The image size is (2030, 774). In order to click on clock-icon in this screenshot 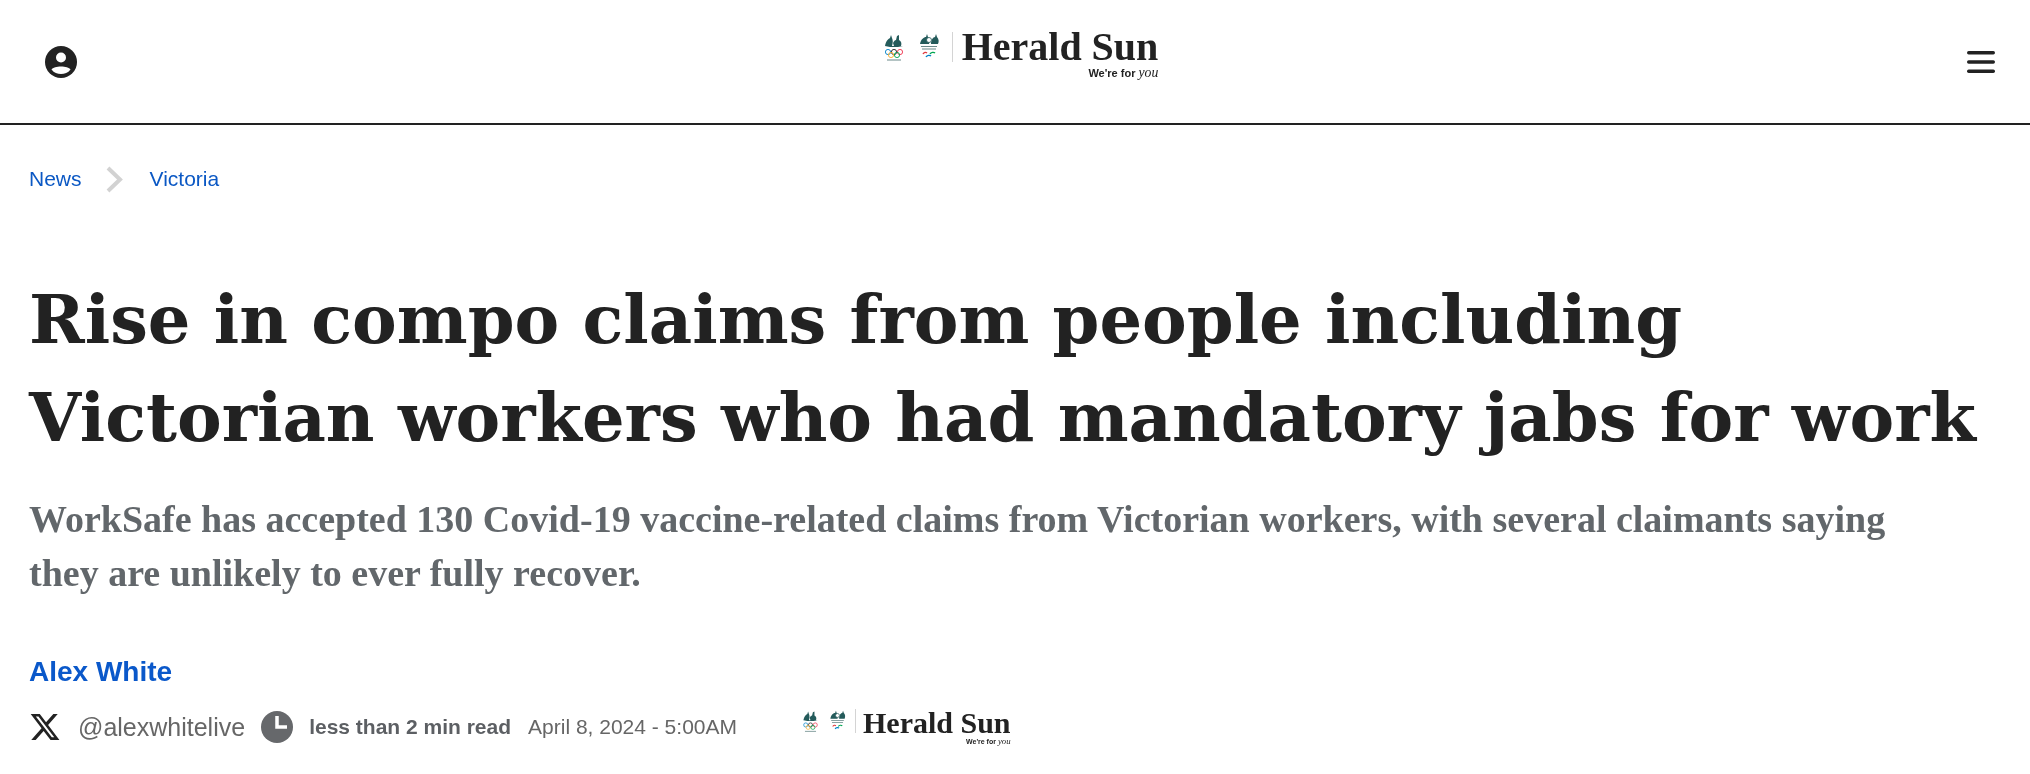, I will do `click(277, 727)`.